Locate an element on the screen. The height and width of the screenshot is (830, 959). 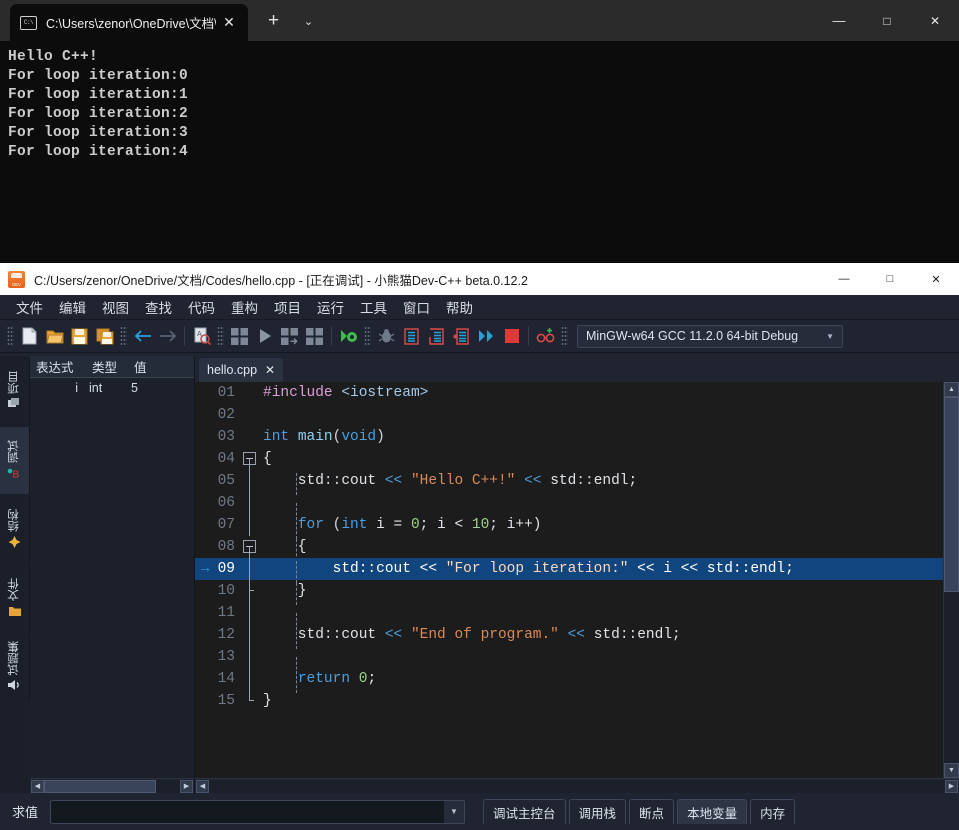
stop-exec-button is located at coordinates (289, 336).